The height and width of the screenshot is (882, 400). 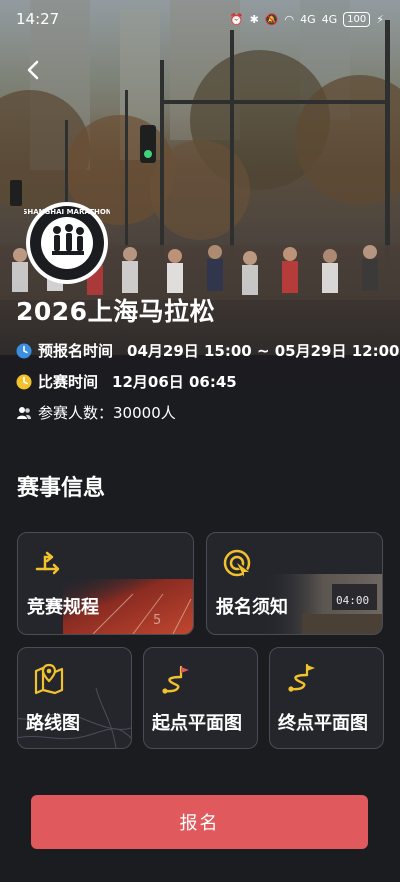 What do you see at coordinates (47, 563) in the screenshot?
I see `route-rules-icon` at bounding box center [47, 563].